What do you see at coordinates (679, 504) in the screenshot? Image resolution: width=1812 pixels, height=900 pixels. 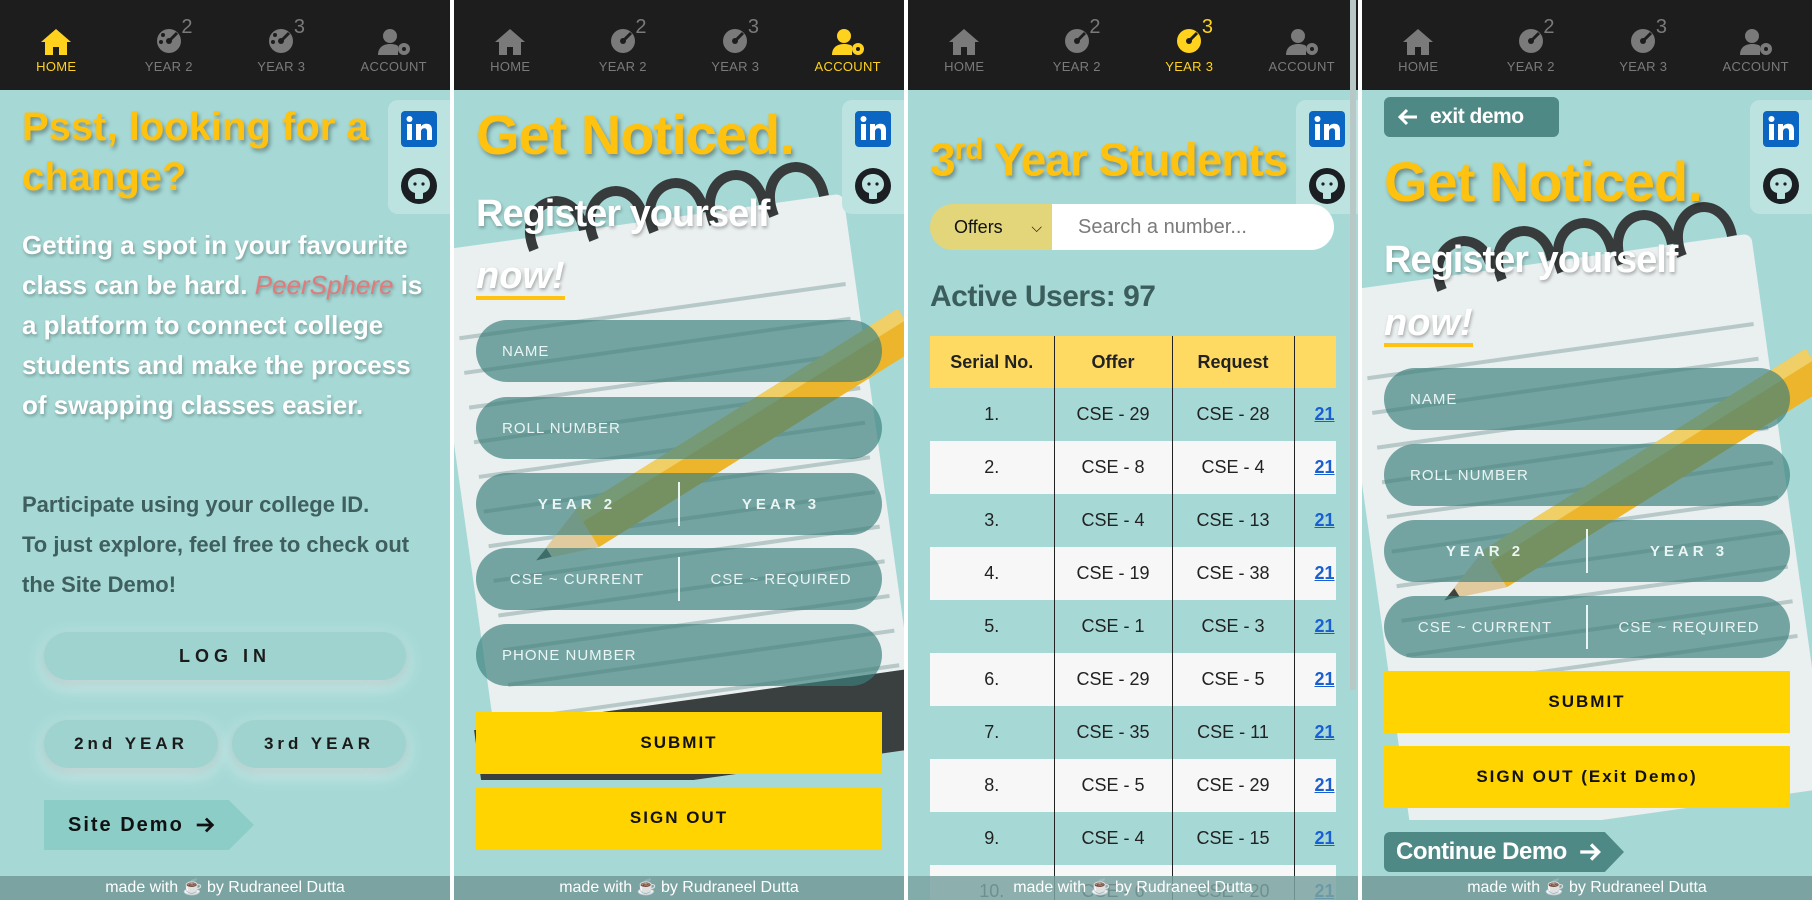 I see `year-selector: YEAR 2 YEAR 3` at bounding box center [679, 504].